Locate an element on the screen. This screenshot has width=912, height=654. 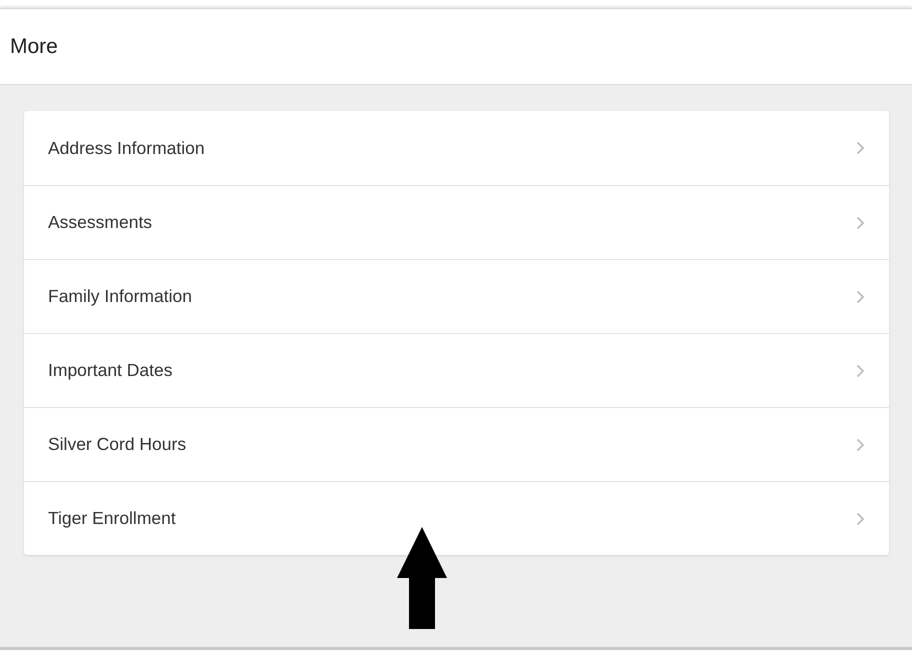
menu-item: Family Information is located at coordinates (456, 296).